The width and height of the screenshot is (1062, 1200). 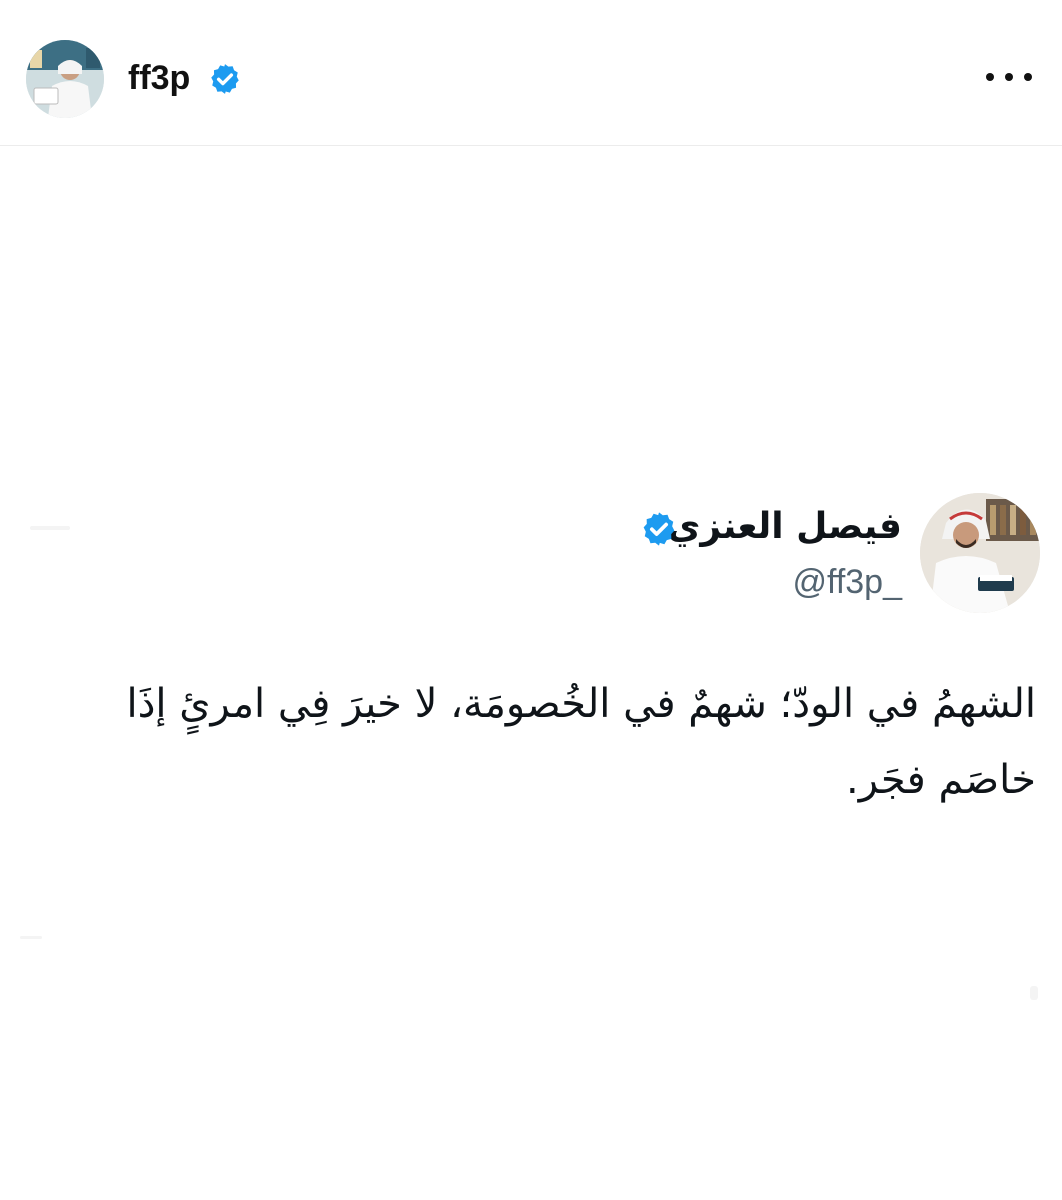 I want to click on tweet-author-avatar, so click(x=980, y=553).